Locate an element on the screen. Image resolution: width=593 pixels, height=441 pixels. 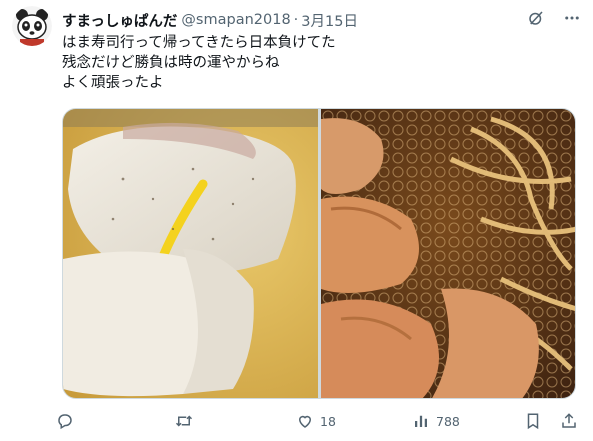
view-count: 788 is located at coordinates (448, 421).